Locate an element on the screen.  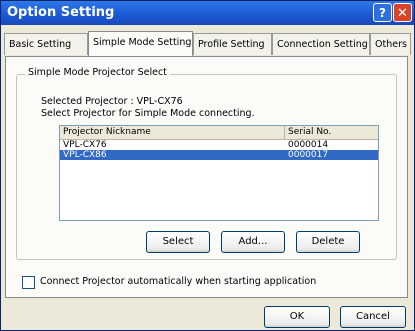
close-icon: ✕ is located at coordinates (402, 12).